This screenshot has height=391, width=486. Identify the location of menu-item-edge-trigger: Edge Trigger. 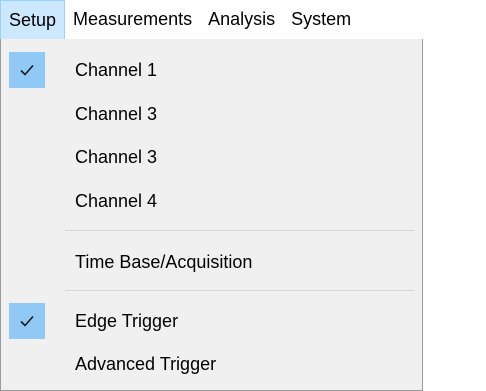
(211, 321).